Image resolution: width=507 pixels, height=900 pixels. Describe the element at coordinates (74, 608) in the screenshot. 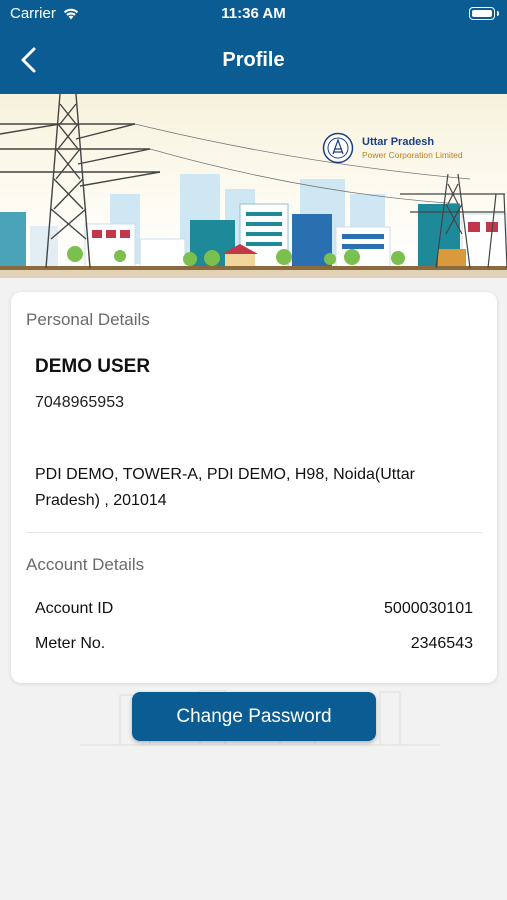

I see `account-id-label: Account ID` at that location.